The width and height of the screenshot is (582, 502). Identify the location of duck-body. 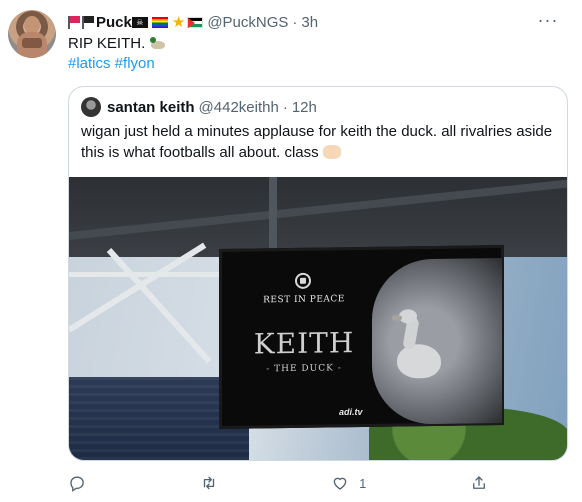
(419, 361).